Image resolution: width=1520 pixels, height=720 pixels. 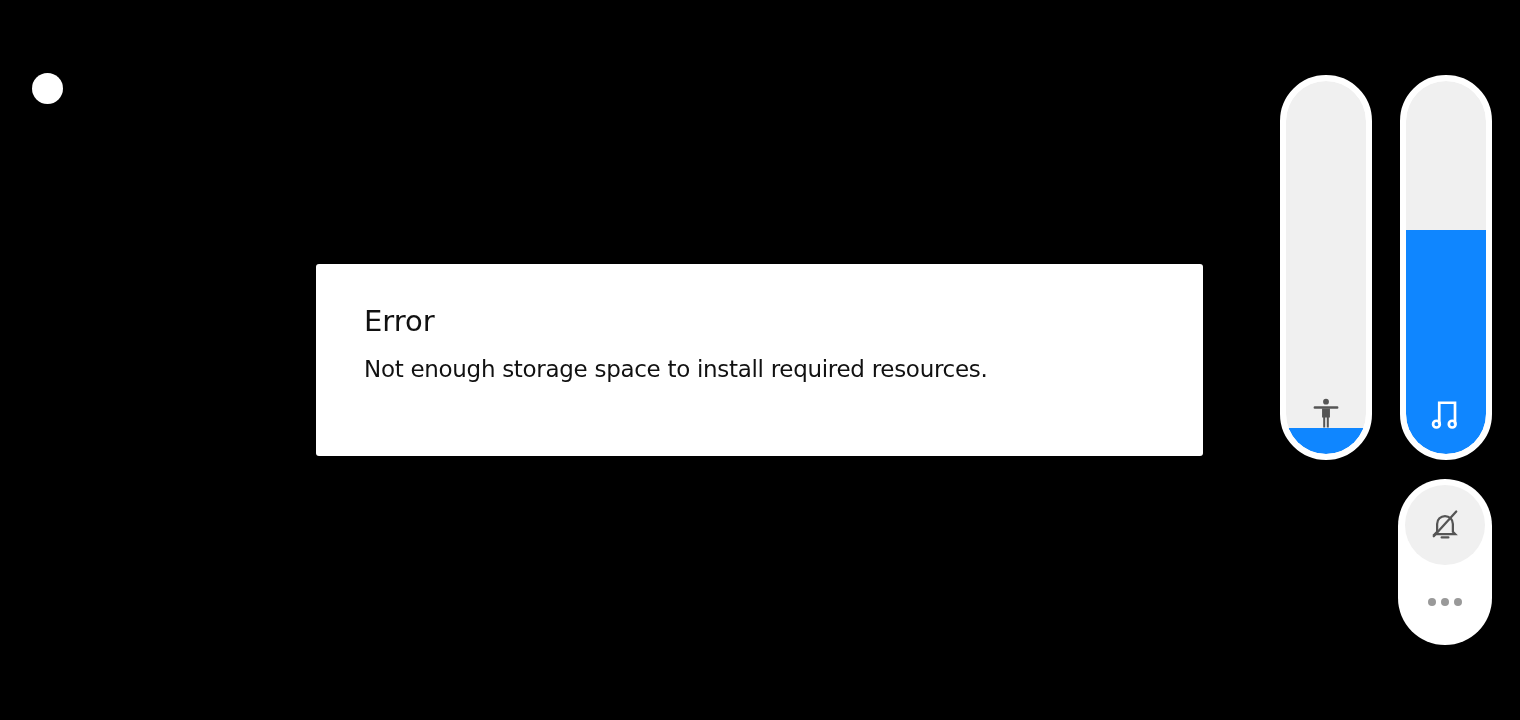 I want to click on touch-indicator, so click(x=47, y=88).